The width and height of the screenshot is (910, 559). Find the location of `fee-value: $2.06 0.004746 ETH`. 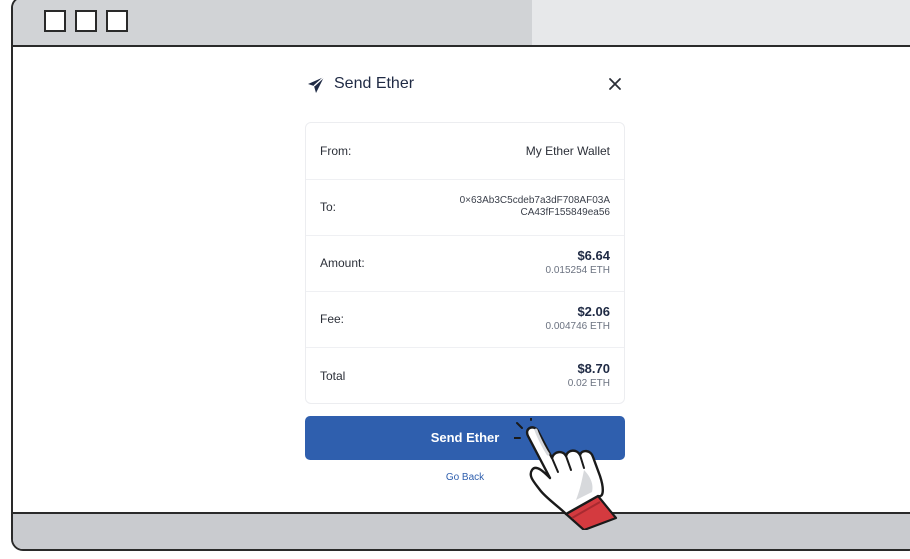

fee-value: $2.06 0.004746 ETH is located at coordinates (578, 319).